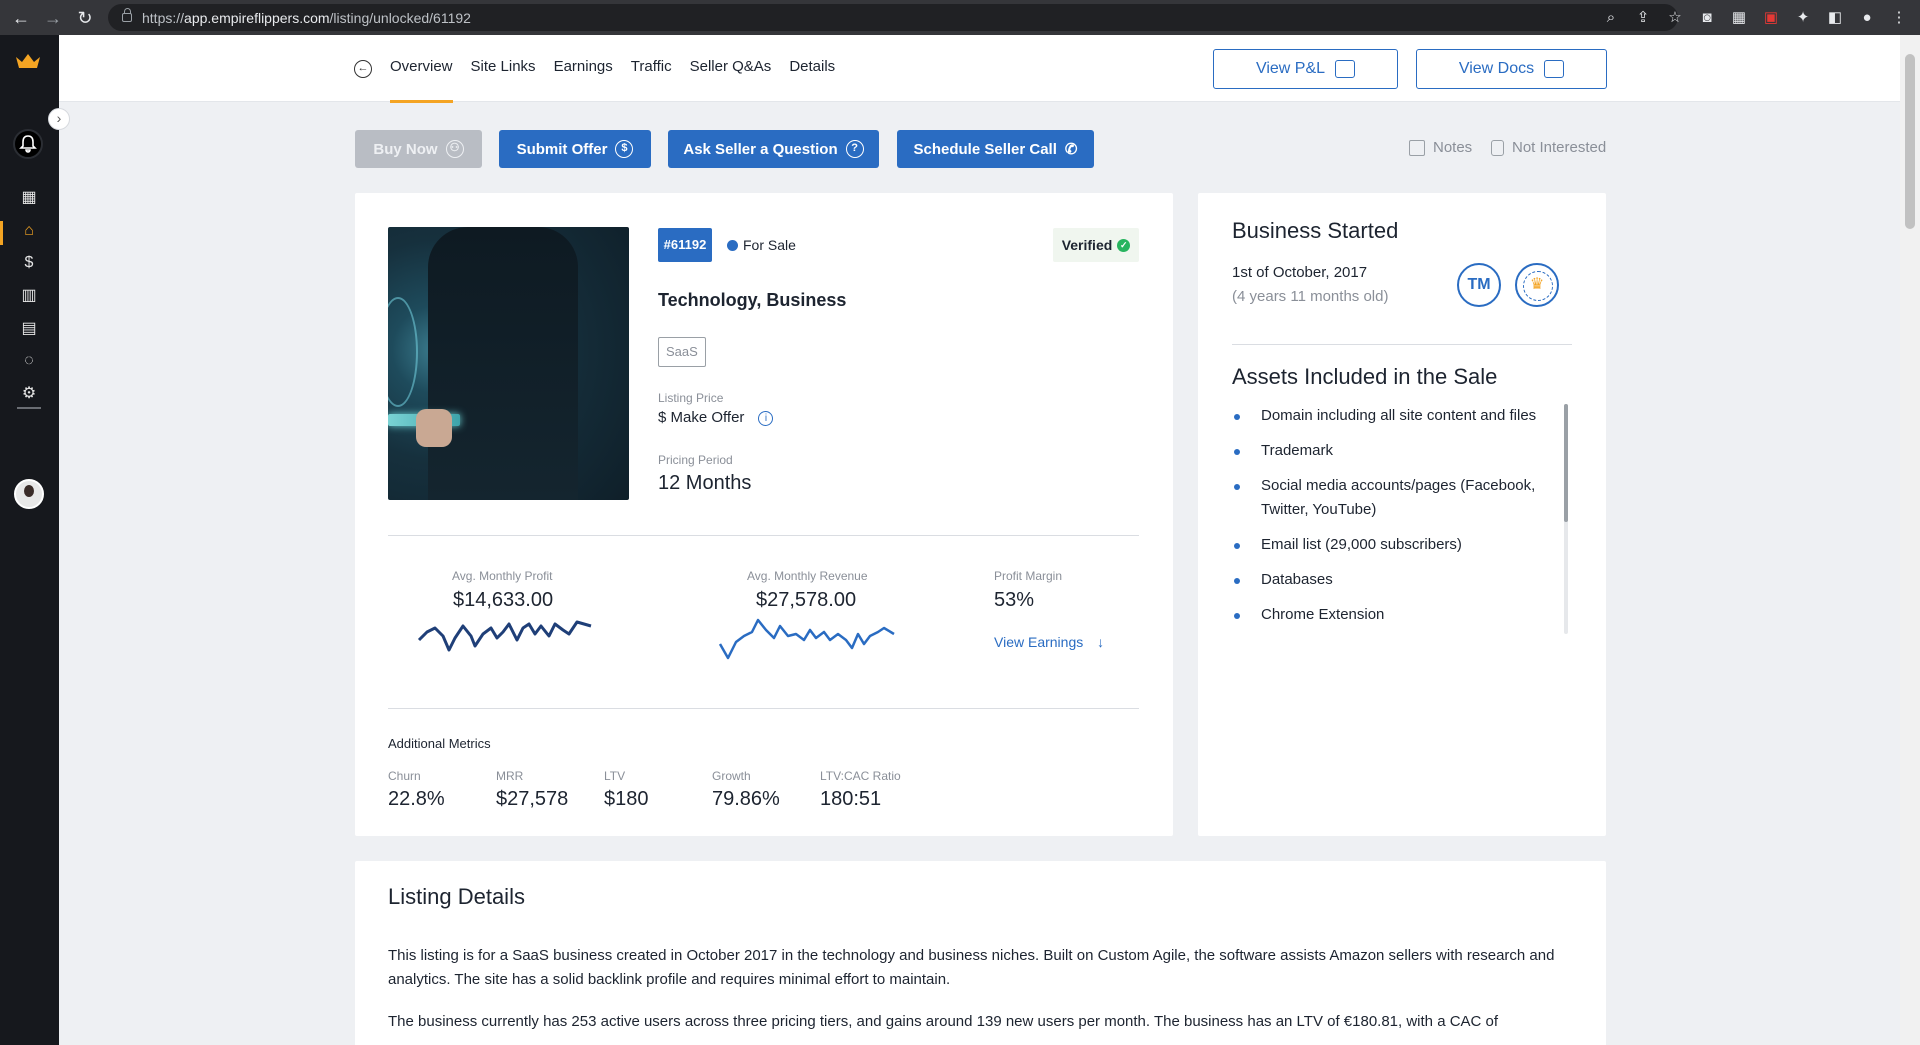 This screenshot has height=1045, width=1920. I want to click on puzzle-icon: ✦, so click(1803, 18).